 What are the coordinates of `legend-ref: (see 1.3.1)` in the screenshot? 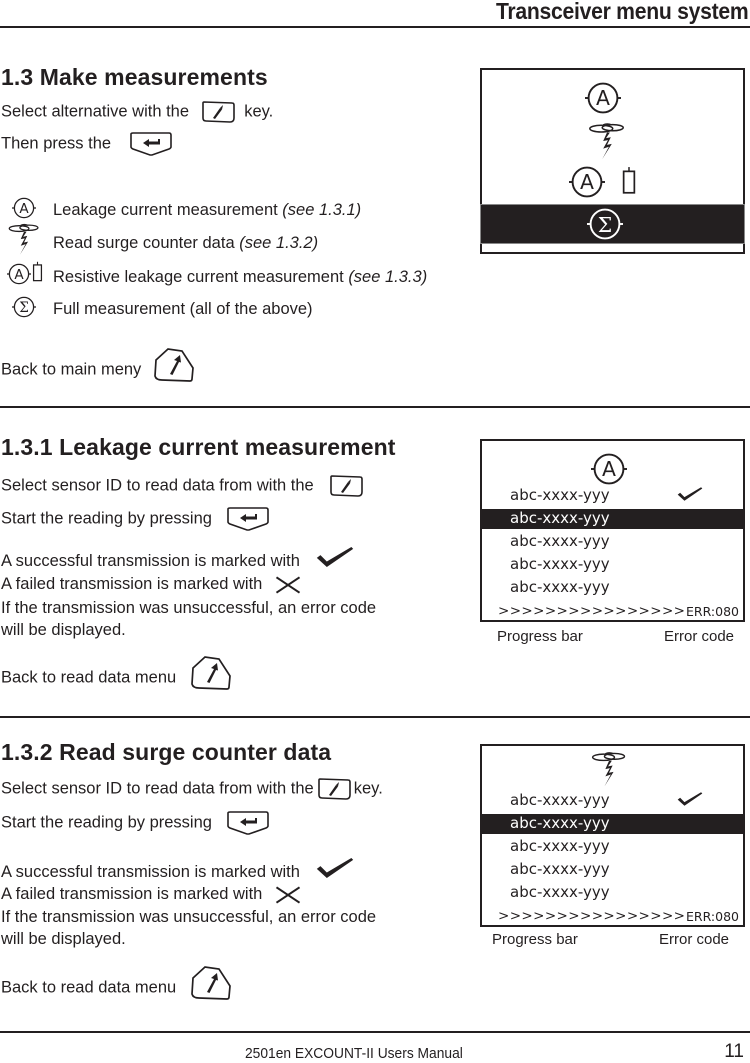 It's located at (322, 210).